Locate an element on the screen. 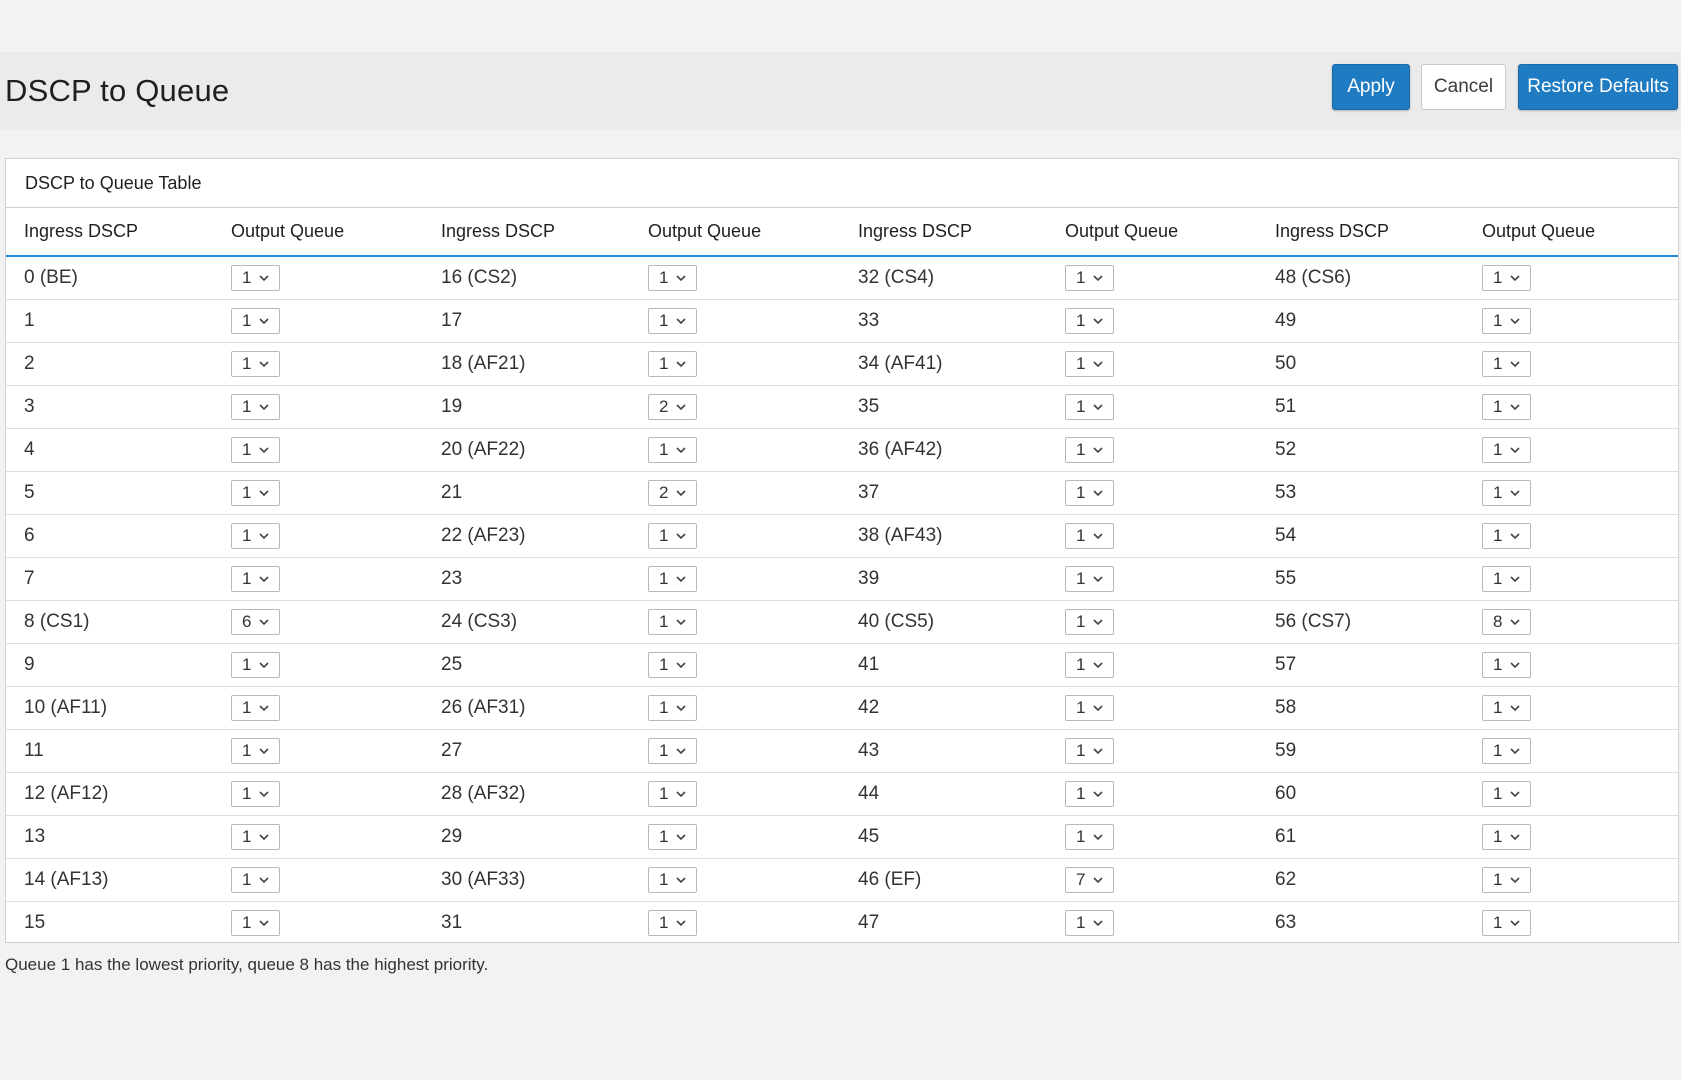 The width and height of the screenshot is (1681, 1080). restore-defaults-button: Restore Defaults is located at coordinates (1598, 87).